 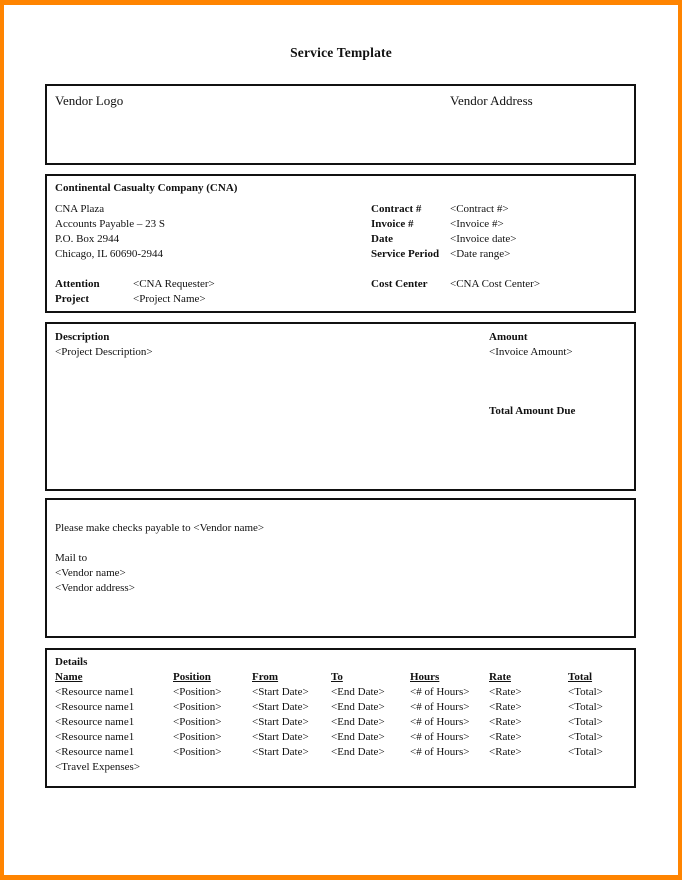 I want to click on contract-value: <Contract #>, so click(x=479, y=209).